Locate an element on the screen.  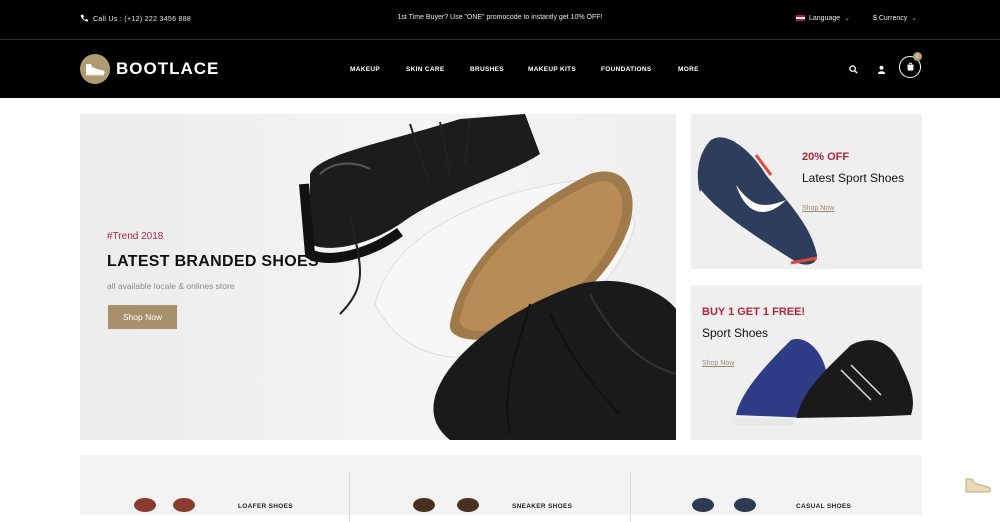
language-label: Language is located at coordinates (825, 18).